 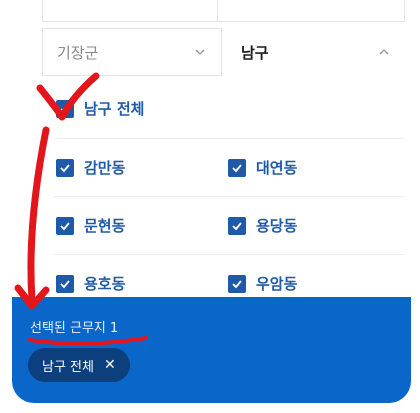 What do you see at coordinates (277, 168) in the screenshot?
I see `option-label: 대연동` at bounding box center [277, 168].